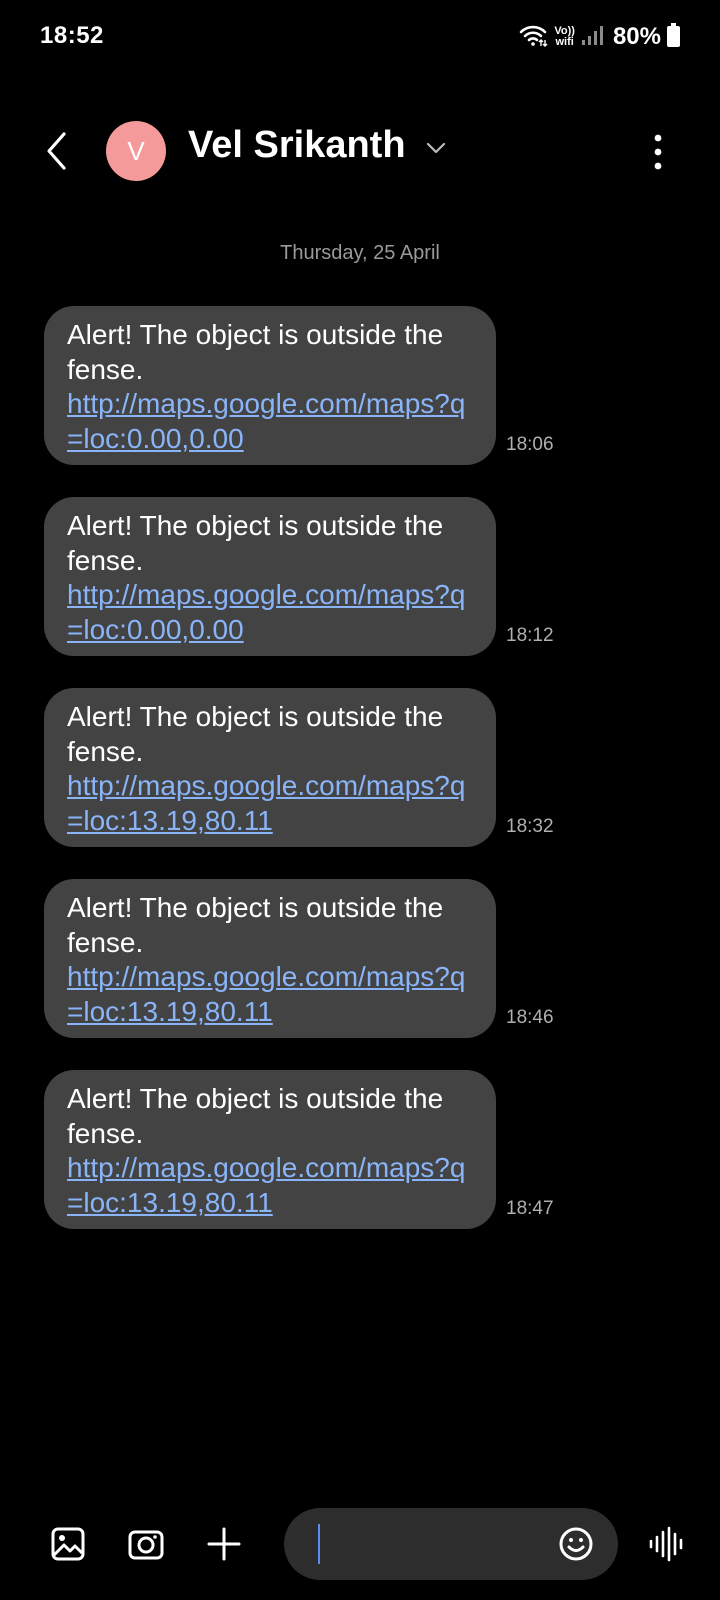 Image resolution: width=720 pixels, height=1600 pixels. I want to click on gallery-icon, so click(68, 1544).